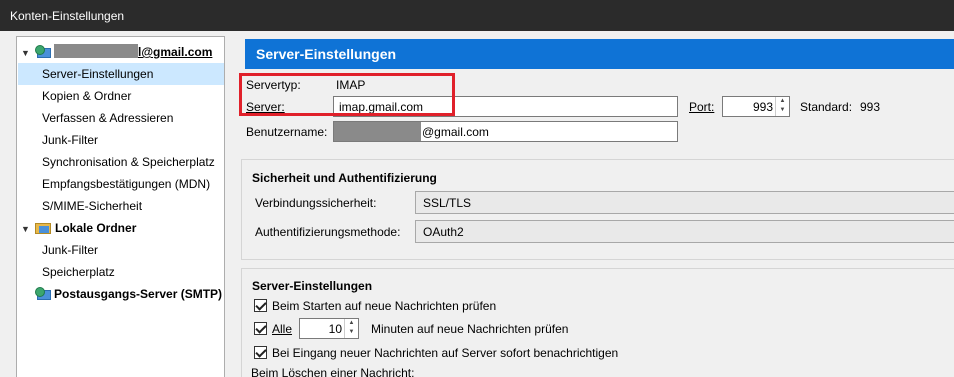 Image resolution: width=954 pixels, height=377 pixels. Describe the element at coordinates (282, 329) in the screenshot. I see `check-every-prefix: Alle` at that location.